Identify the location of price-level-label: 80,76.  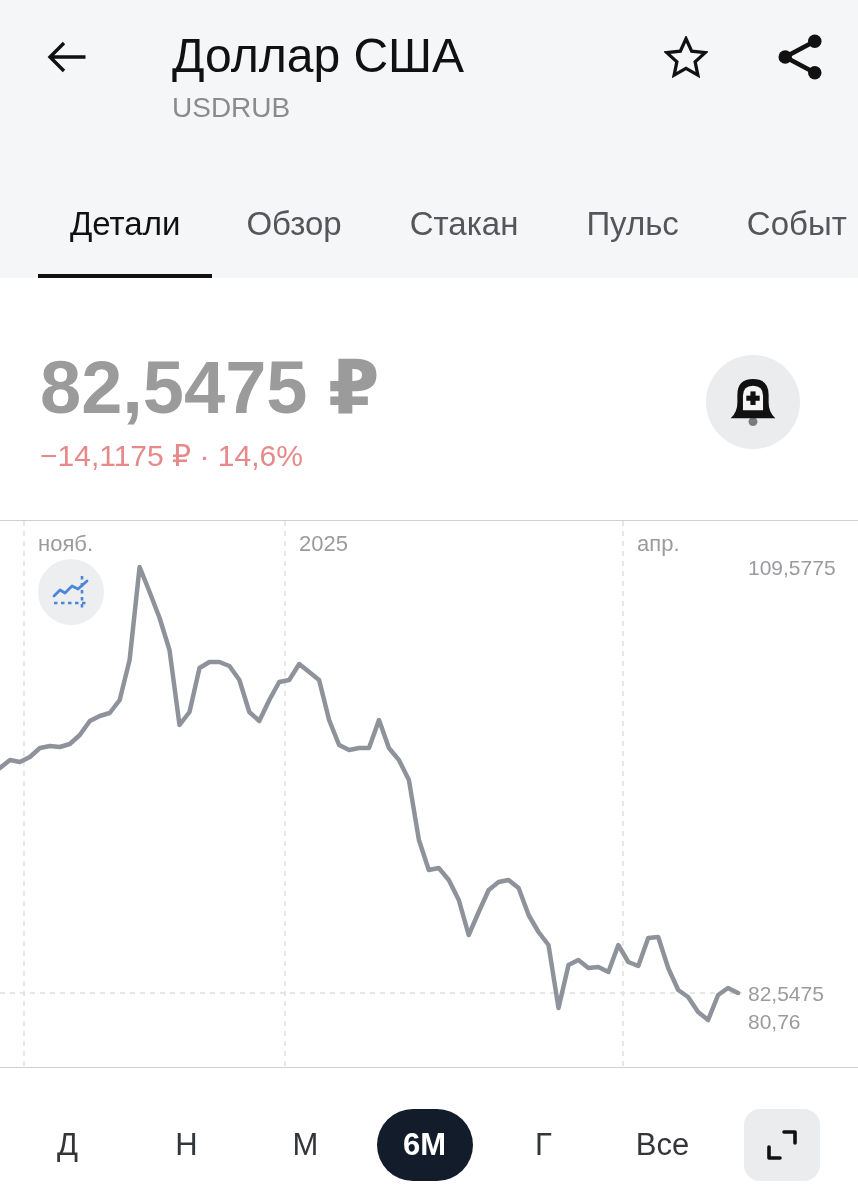
(774, 1021).